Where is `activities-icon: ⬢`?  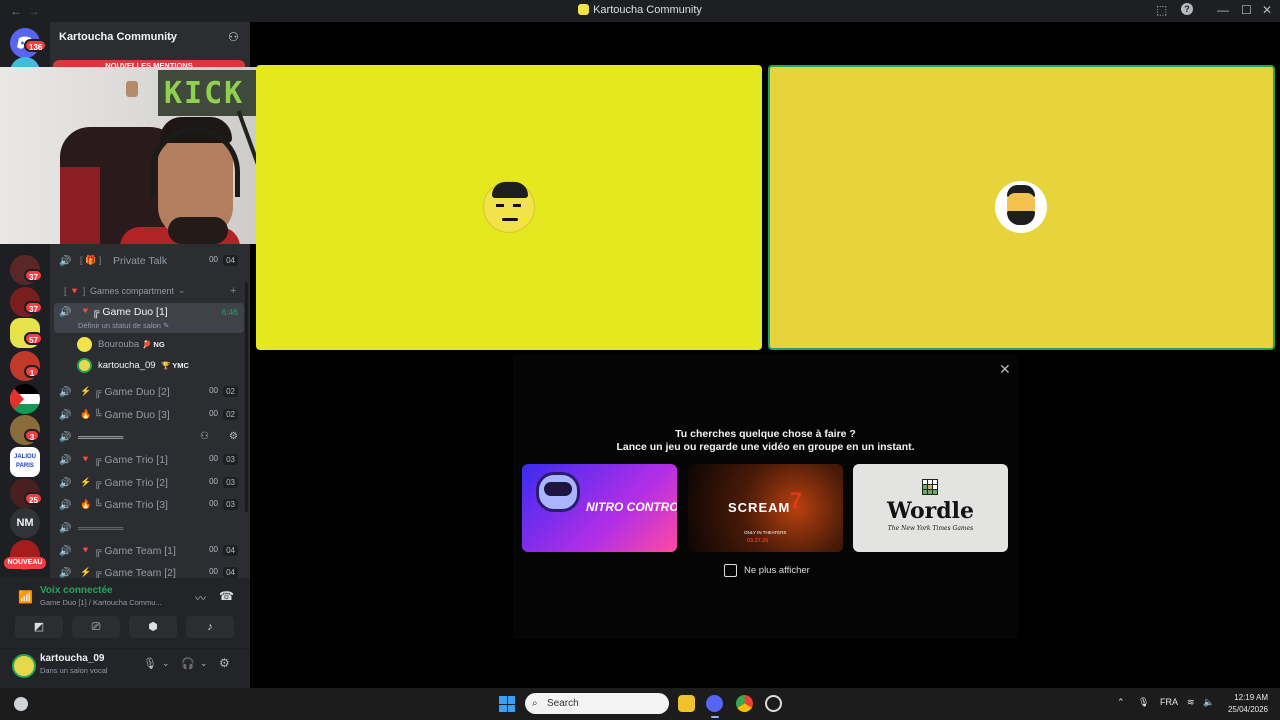
activities-icon: ⬢ is located at coordinates (153, 627).